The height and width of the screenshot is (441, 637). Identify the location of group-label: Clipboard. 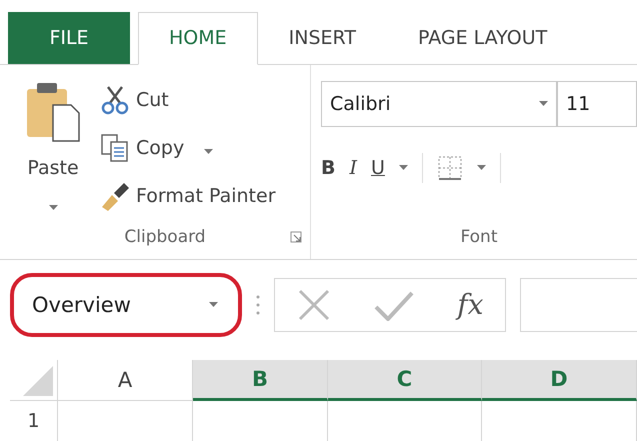
(165, 236).